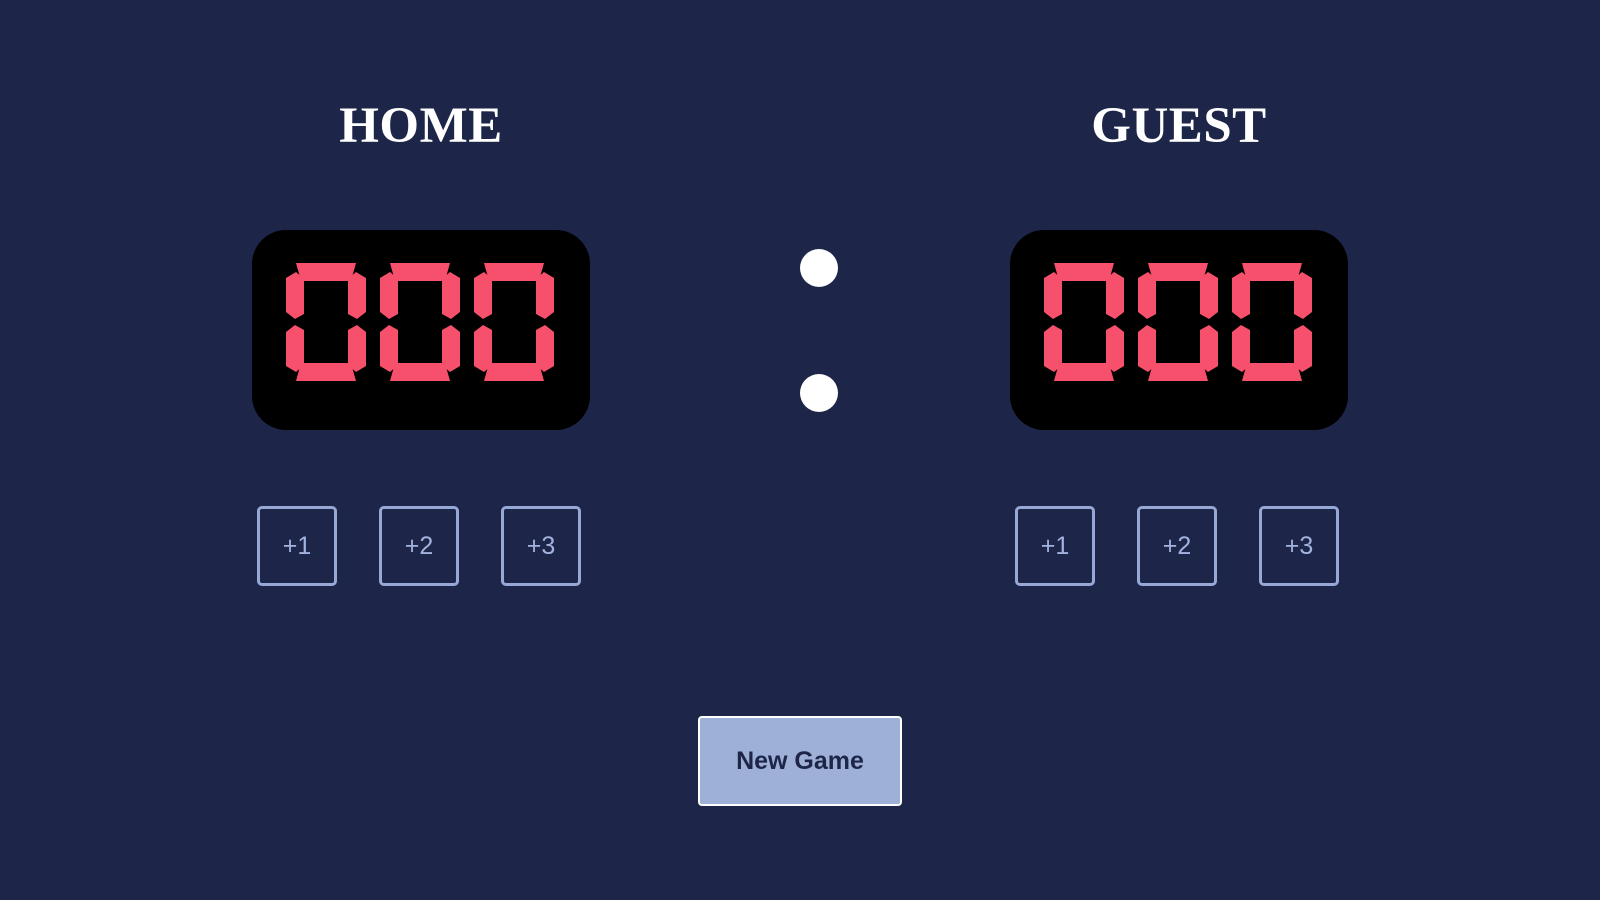 The image size is (1600, 900). I want to click on guest-add-1-button: +1, so click(1055, 546).